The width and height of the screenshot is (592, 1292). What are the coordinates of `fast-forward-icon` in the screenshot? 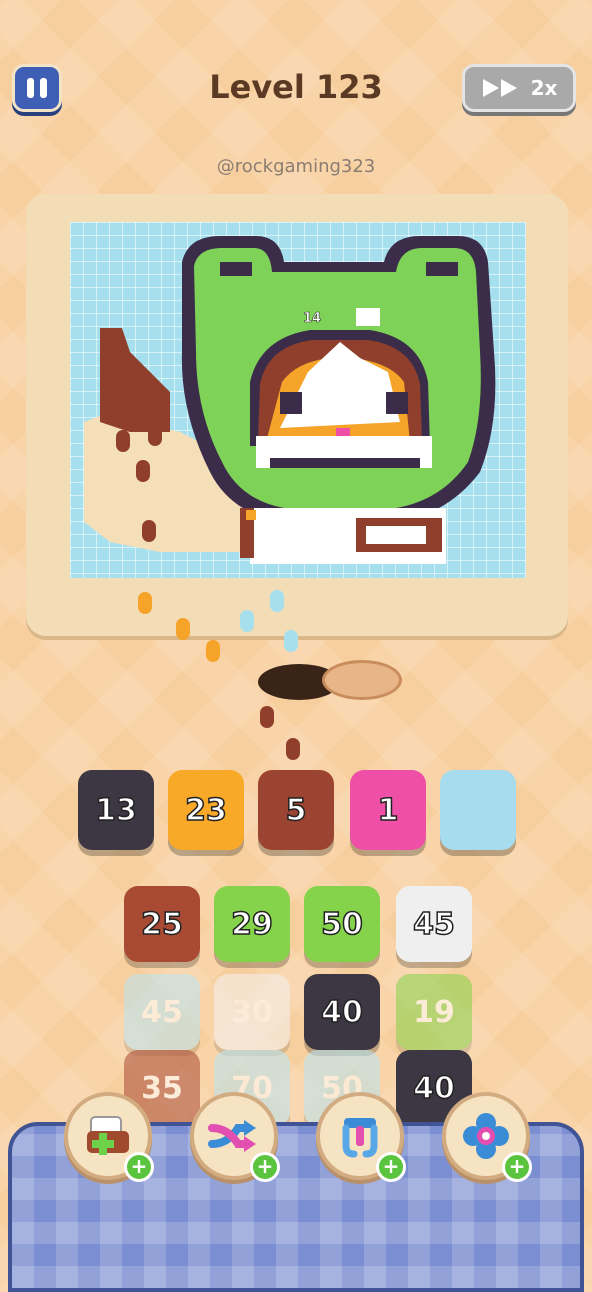 It's located at (499, 88).